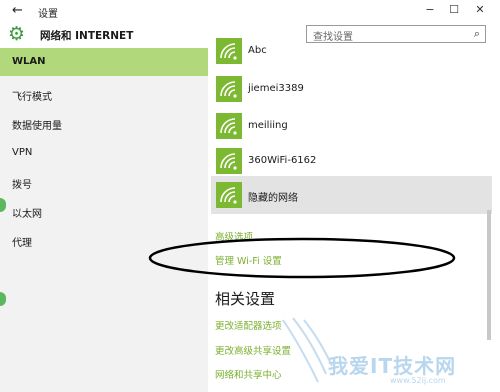  I want to click on wifi-network-item: meiliing, so click(351, 126).